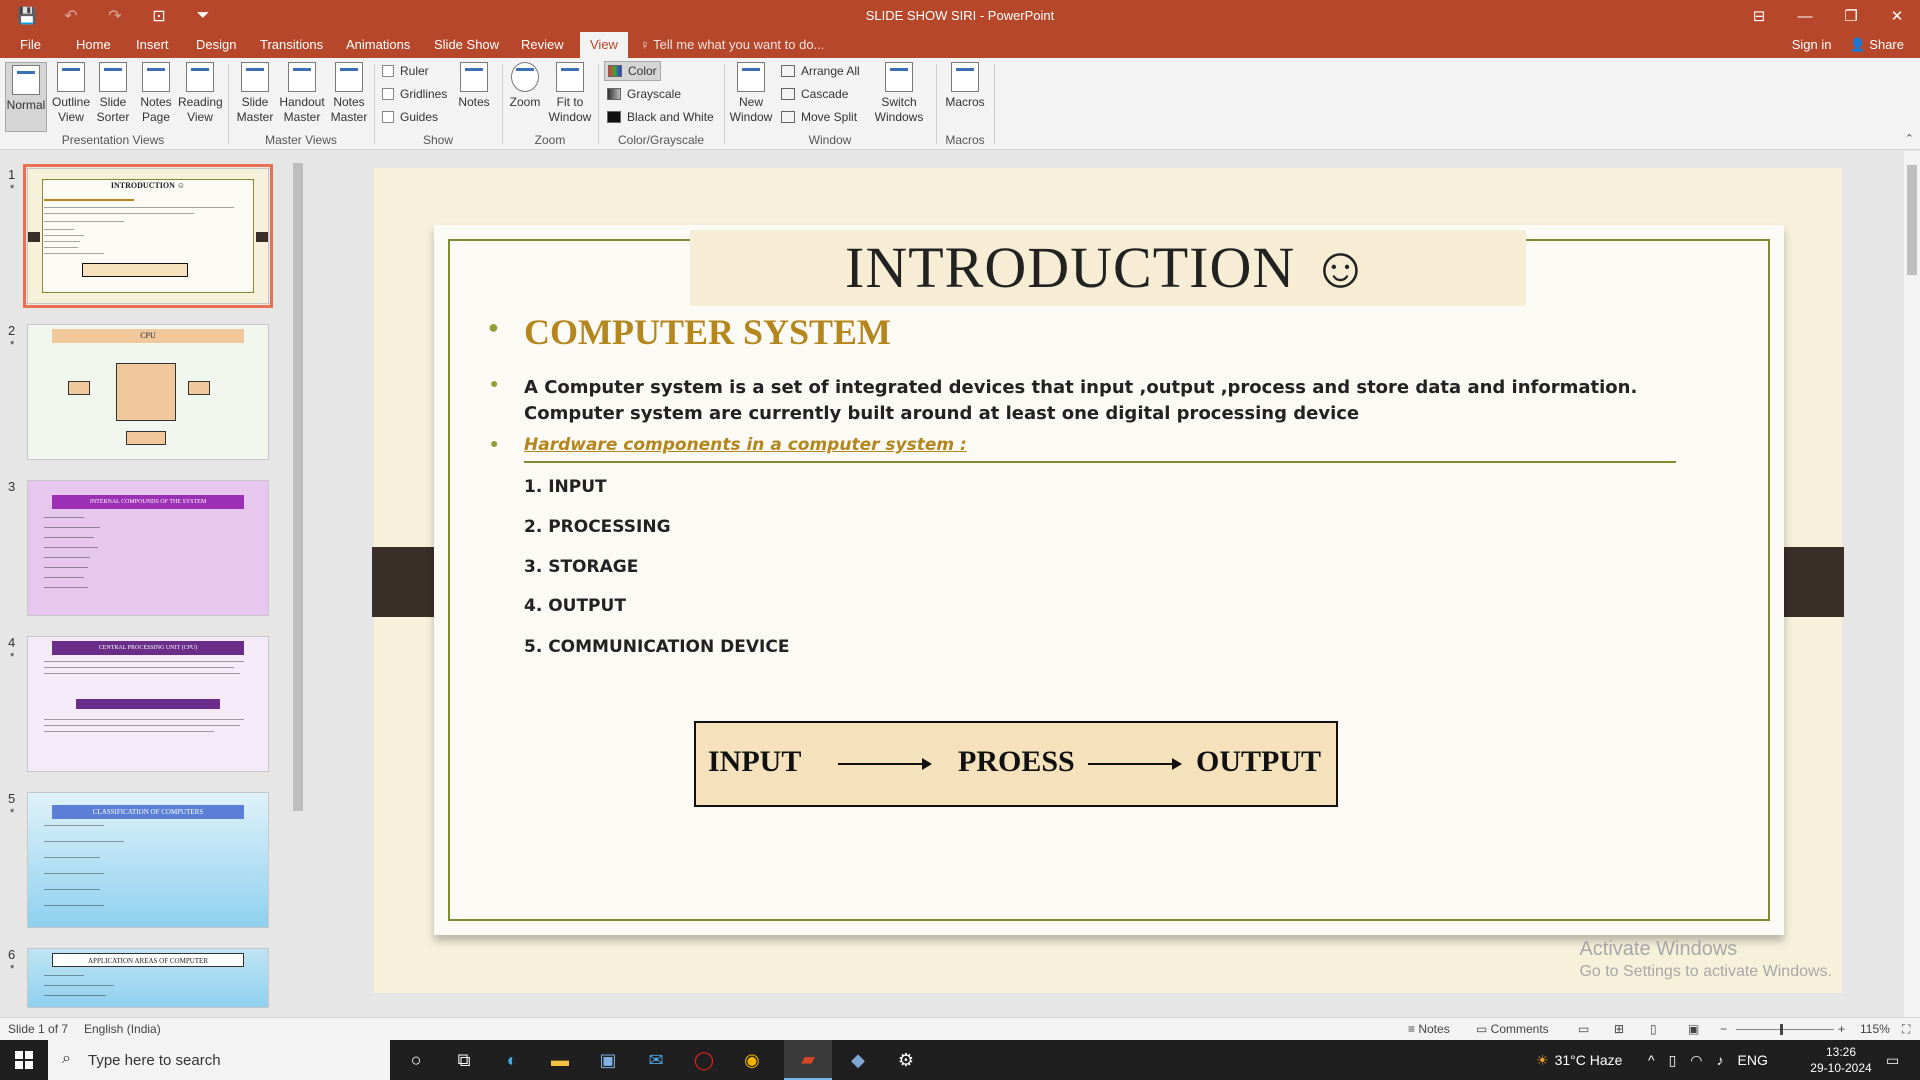 The width and height of the screenshot is (1920, 1080). What do you see at coordinates (858, 1060) in the screenshot?
I see `app-icon: ◆` at bounding box center [858, 1060].